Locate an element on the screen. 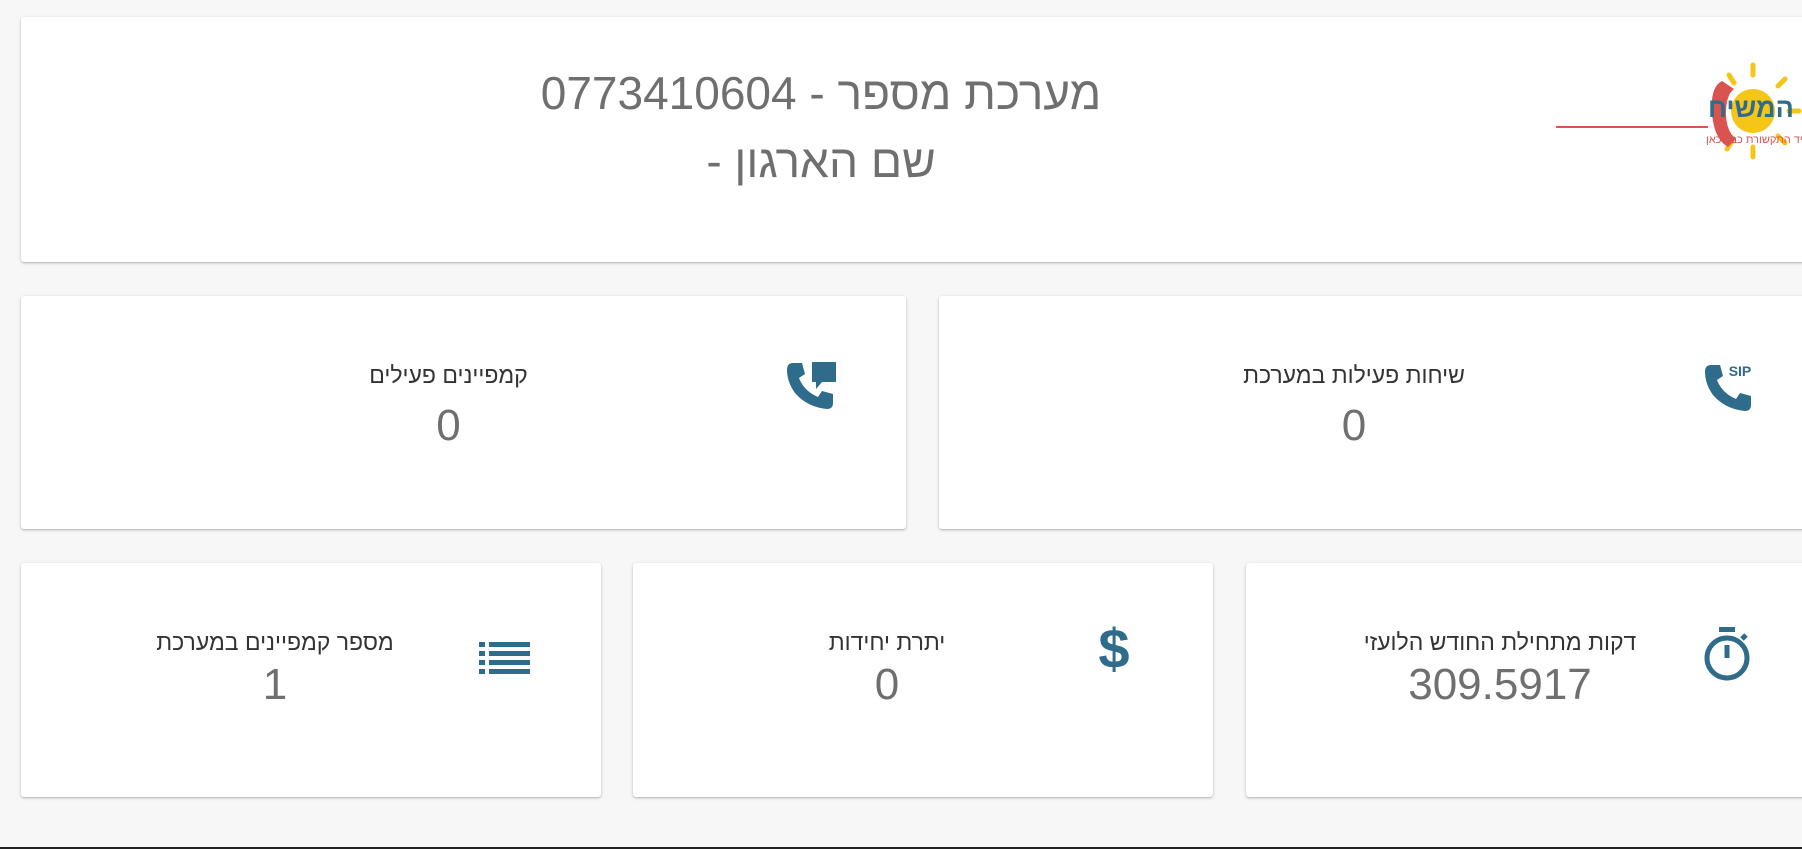 This screenshot has height=849, width=1802. company-logo: ימות המשיח עתיד התקשורת כבר כאן is located at coordinates (1679, 111).